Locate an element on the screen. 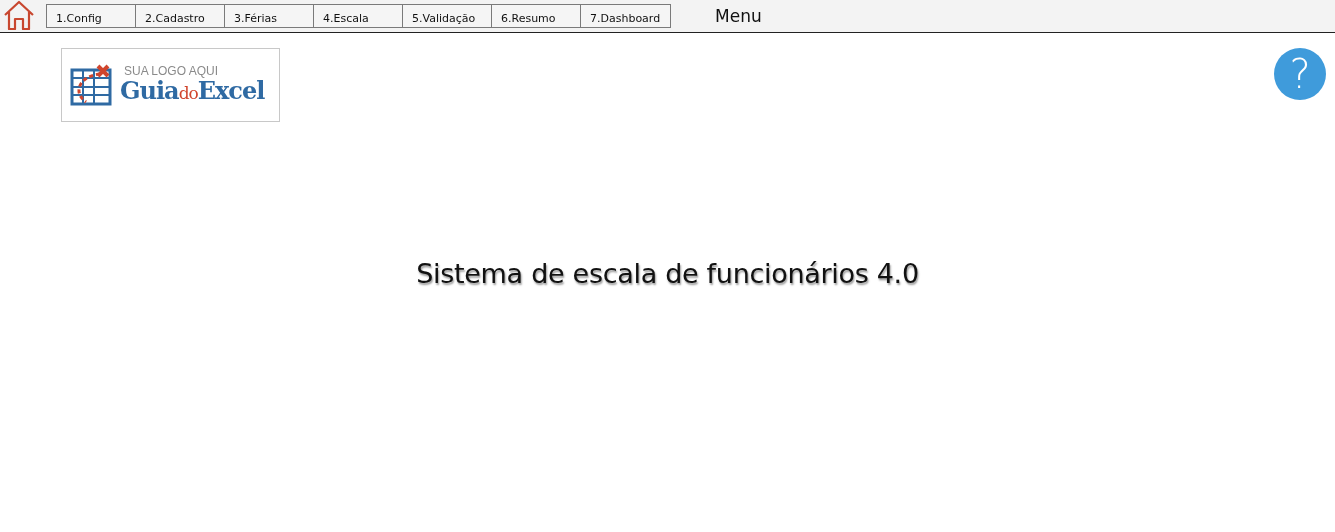 This screenshot has width=1335, height=532. menu-title: Menu is located at coordinates (738, 16).